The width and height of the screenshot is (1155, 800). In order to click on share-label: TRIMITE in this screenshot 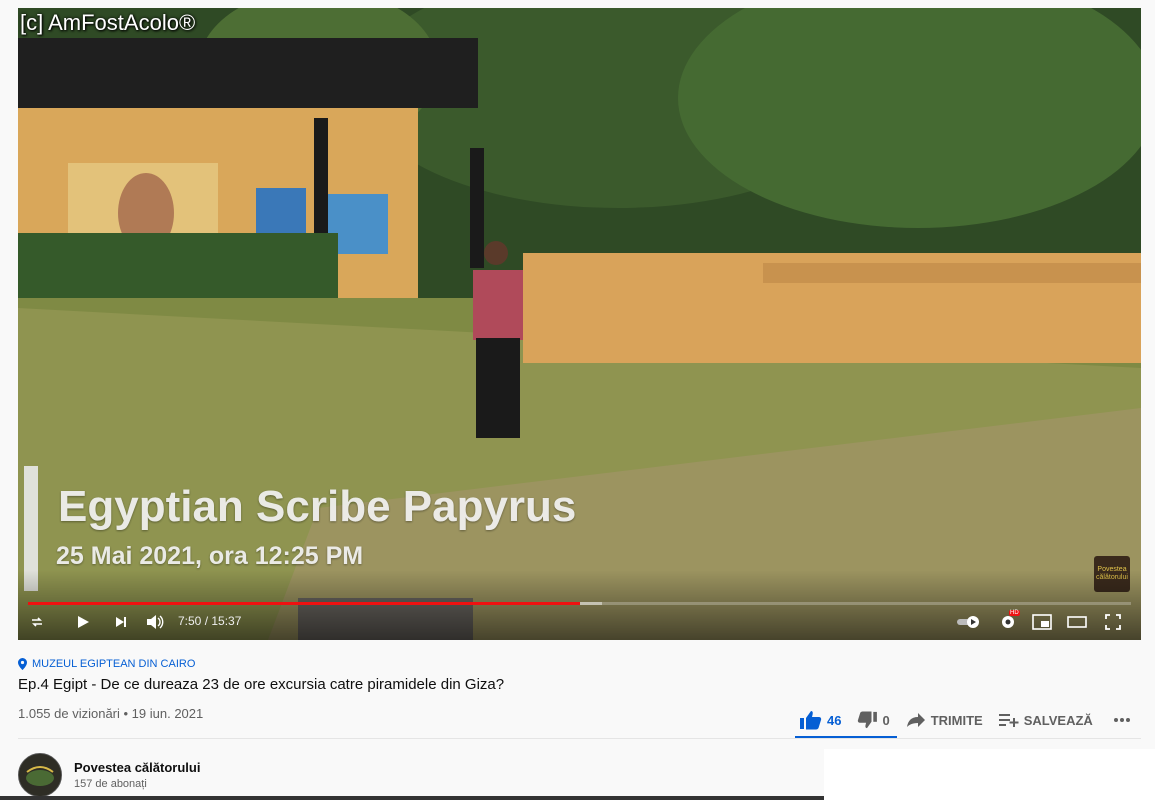, I will do `click(956, 720)`.